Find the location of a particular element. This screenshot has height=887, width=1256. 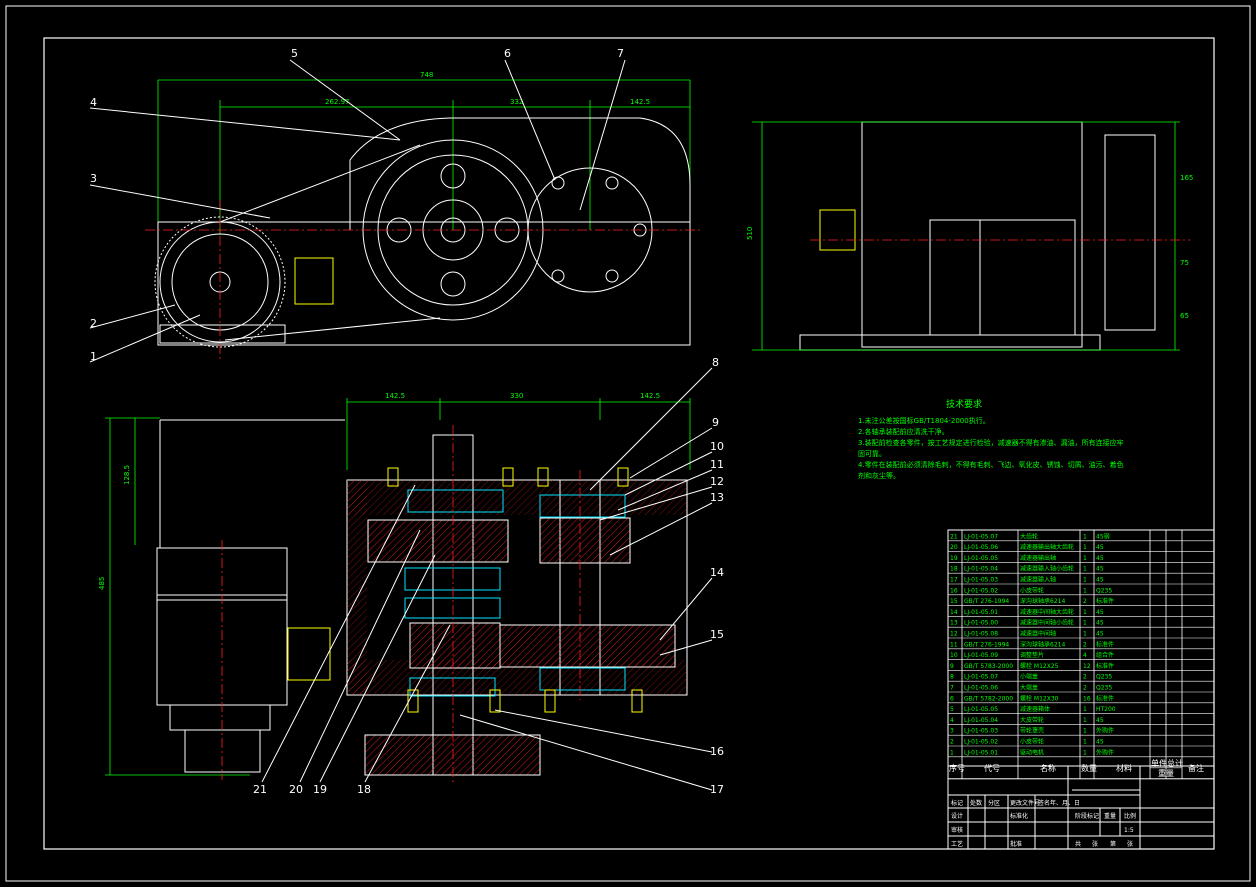

bom-cell-name: 螺栓 M12X25 is located at coordinates (1039, 666).